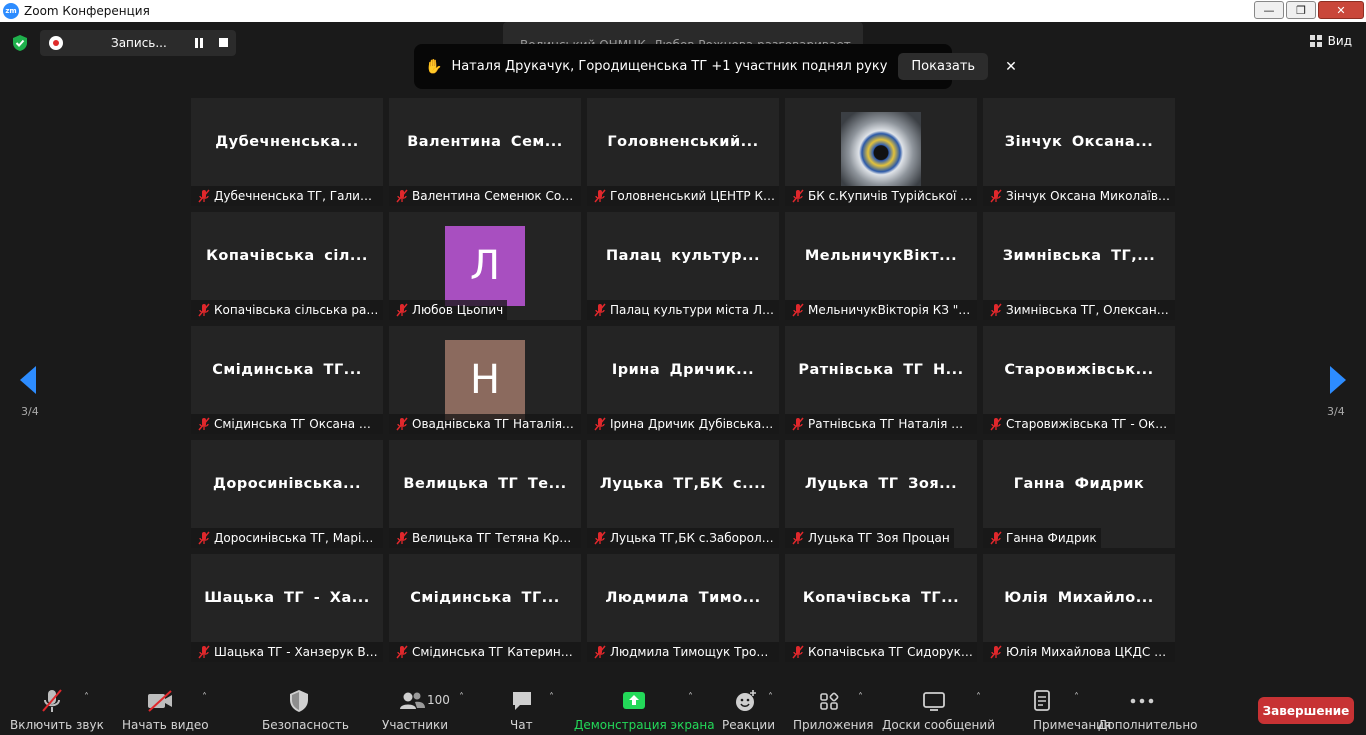  What do you see at coordinates (521, 725) in the screenshot?
I see `chat-label: Чат` at bounding box center [521, 725].